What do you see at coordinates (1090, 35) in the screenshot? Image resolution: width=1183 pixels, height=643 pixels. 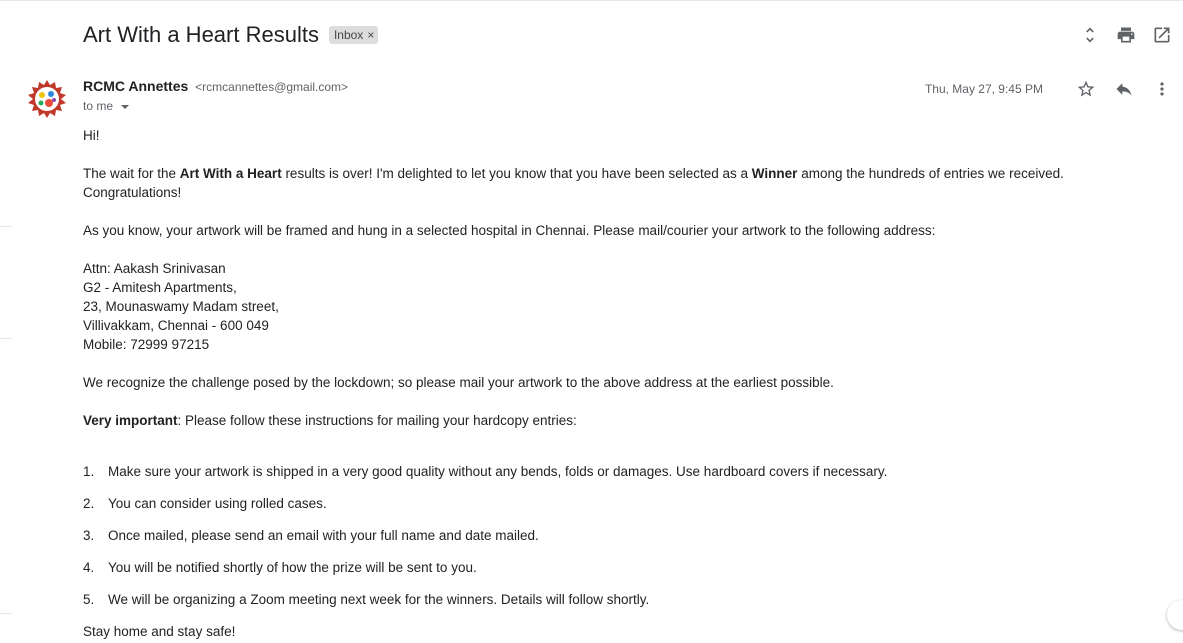 I see `expand-collapse-icon` at bounding box center [1090, 35].